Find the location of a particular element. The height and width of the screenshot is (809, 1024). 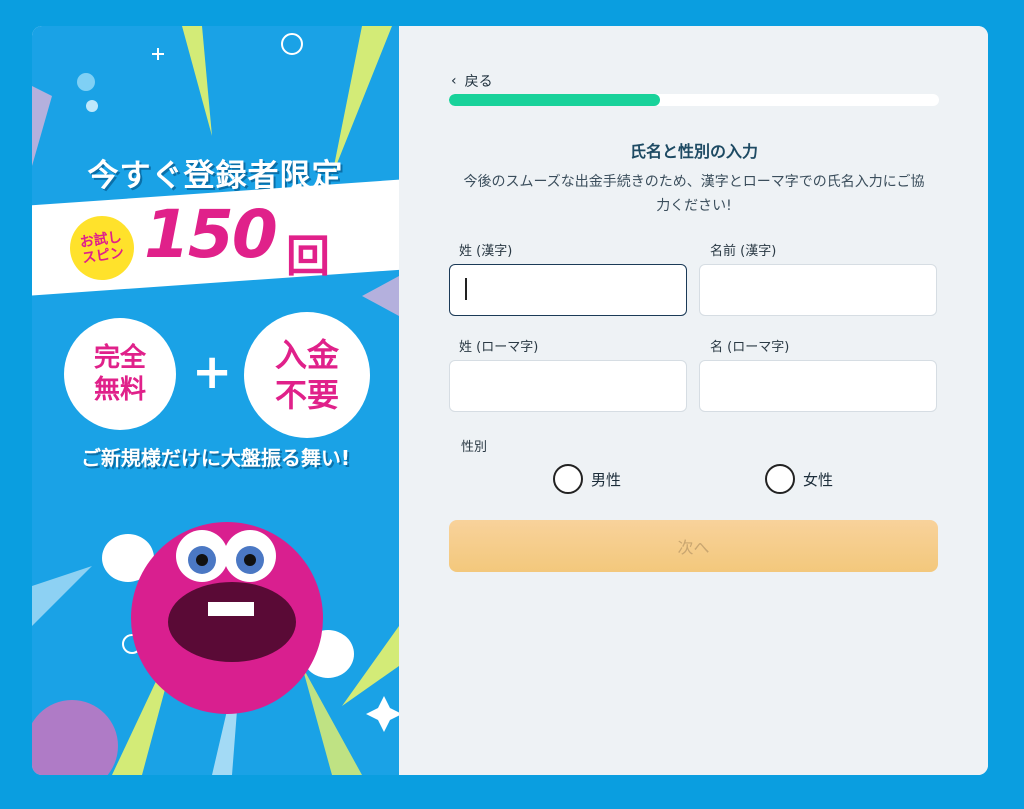

last-name-kanji-input is located at coordinates (568, 290).